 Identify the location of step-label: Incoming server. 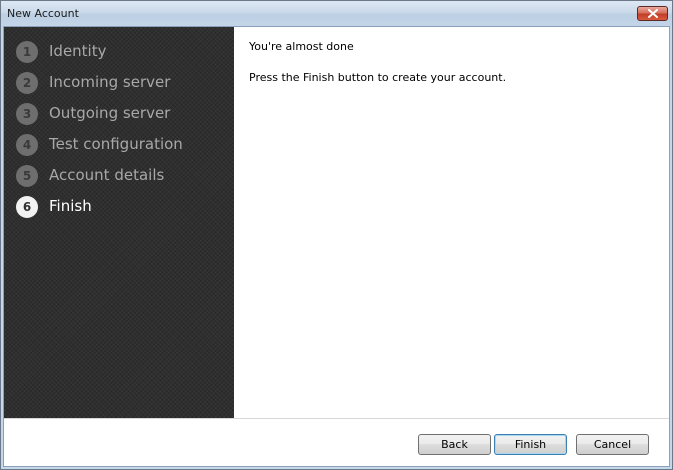
(110, 82).